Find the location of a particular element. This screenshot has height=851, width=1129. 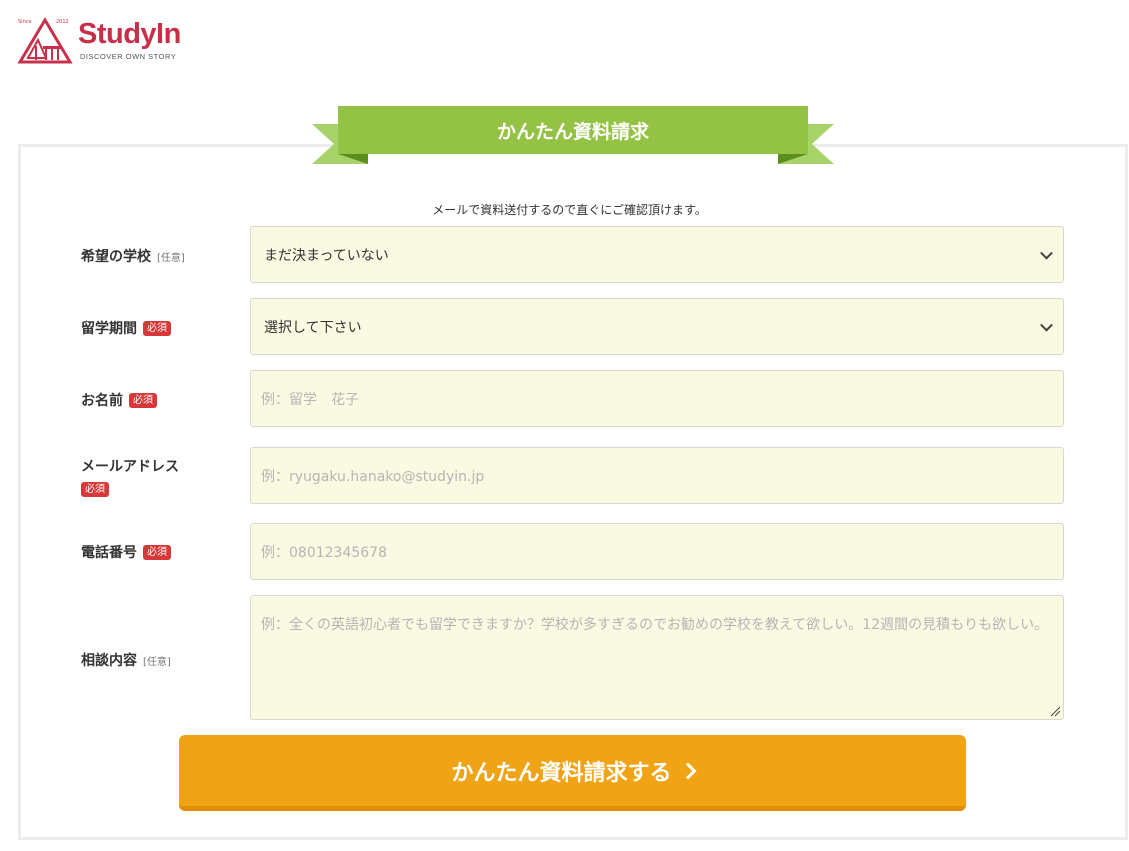

logo-tagline: DISCOVER OWN STORY is located at coordinates (128, 56).